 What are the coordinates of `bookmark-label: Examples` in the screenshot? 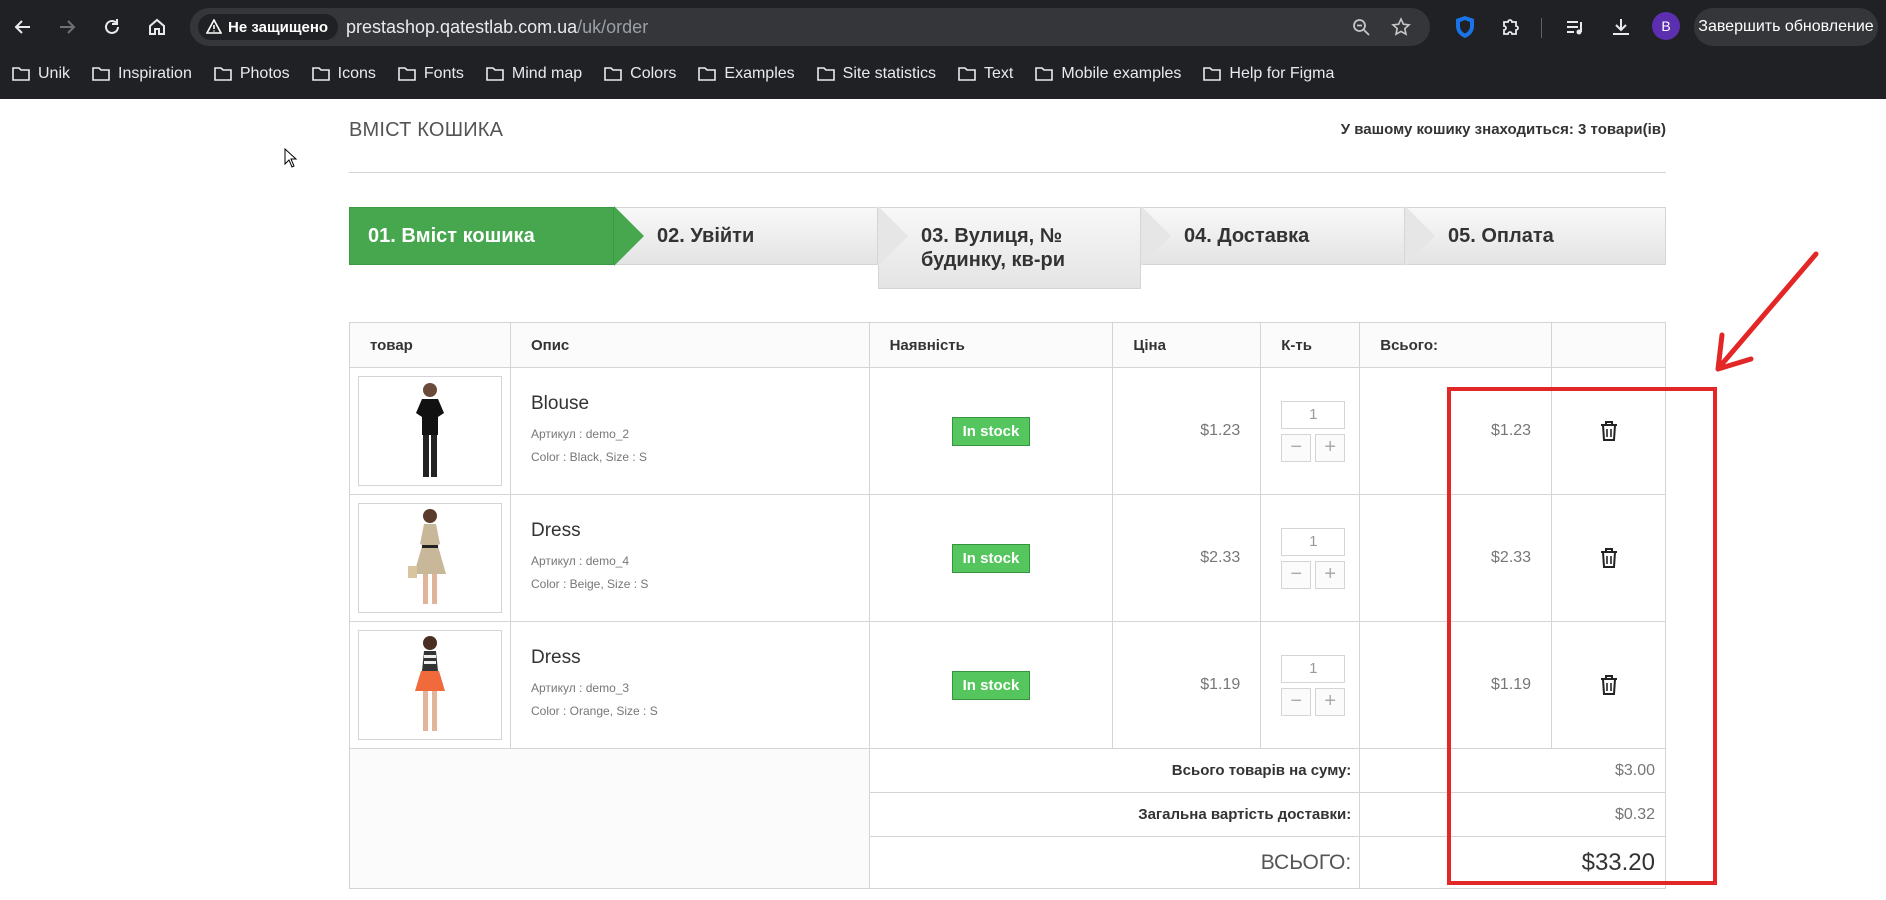 It's located at (759, 73).